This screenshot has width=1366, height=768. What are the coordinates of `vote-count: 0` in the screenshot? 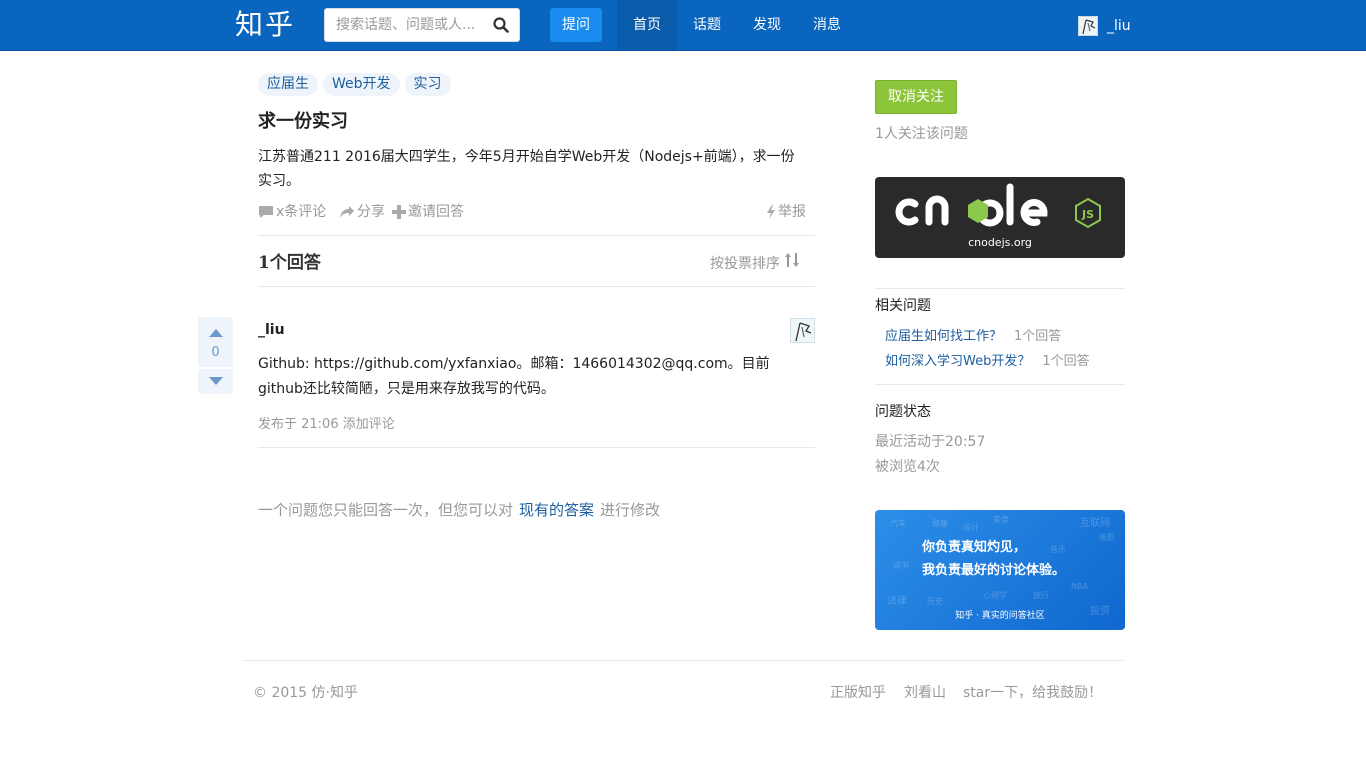 It's located at (215, 352).